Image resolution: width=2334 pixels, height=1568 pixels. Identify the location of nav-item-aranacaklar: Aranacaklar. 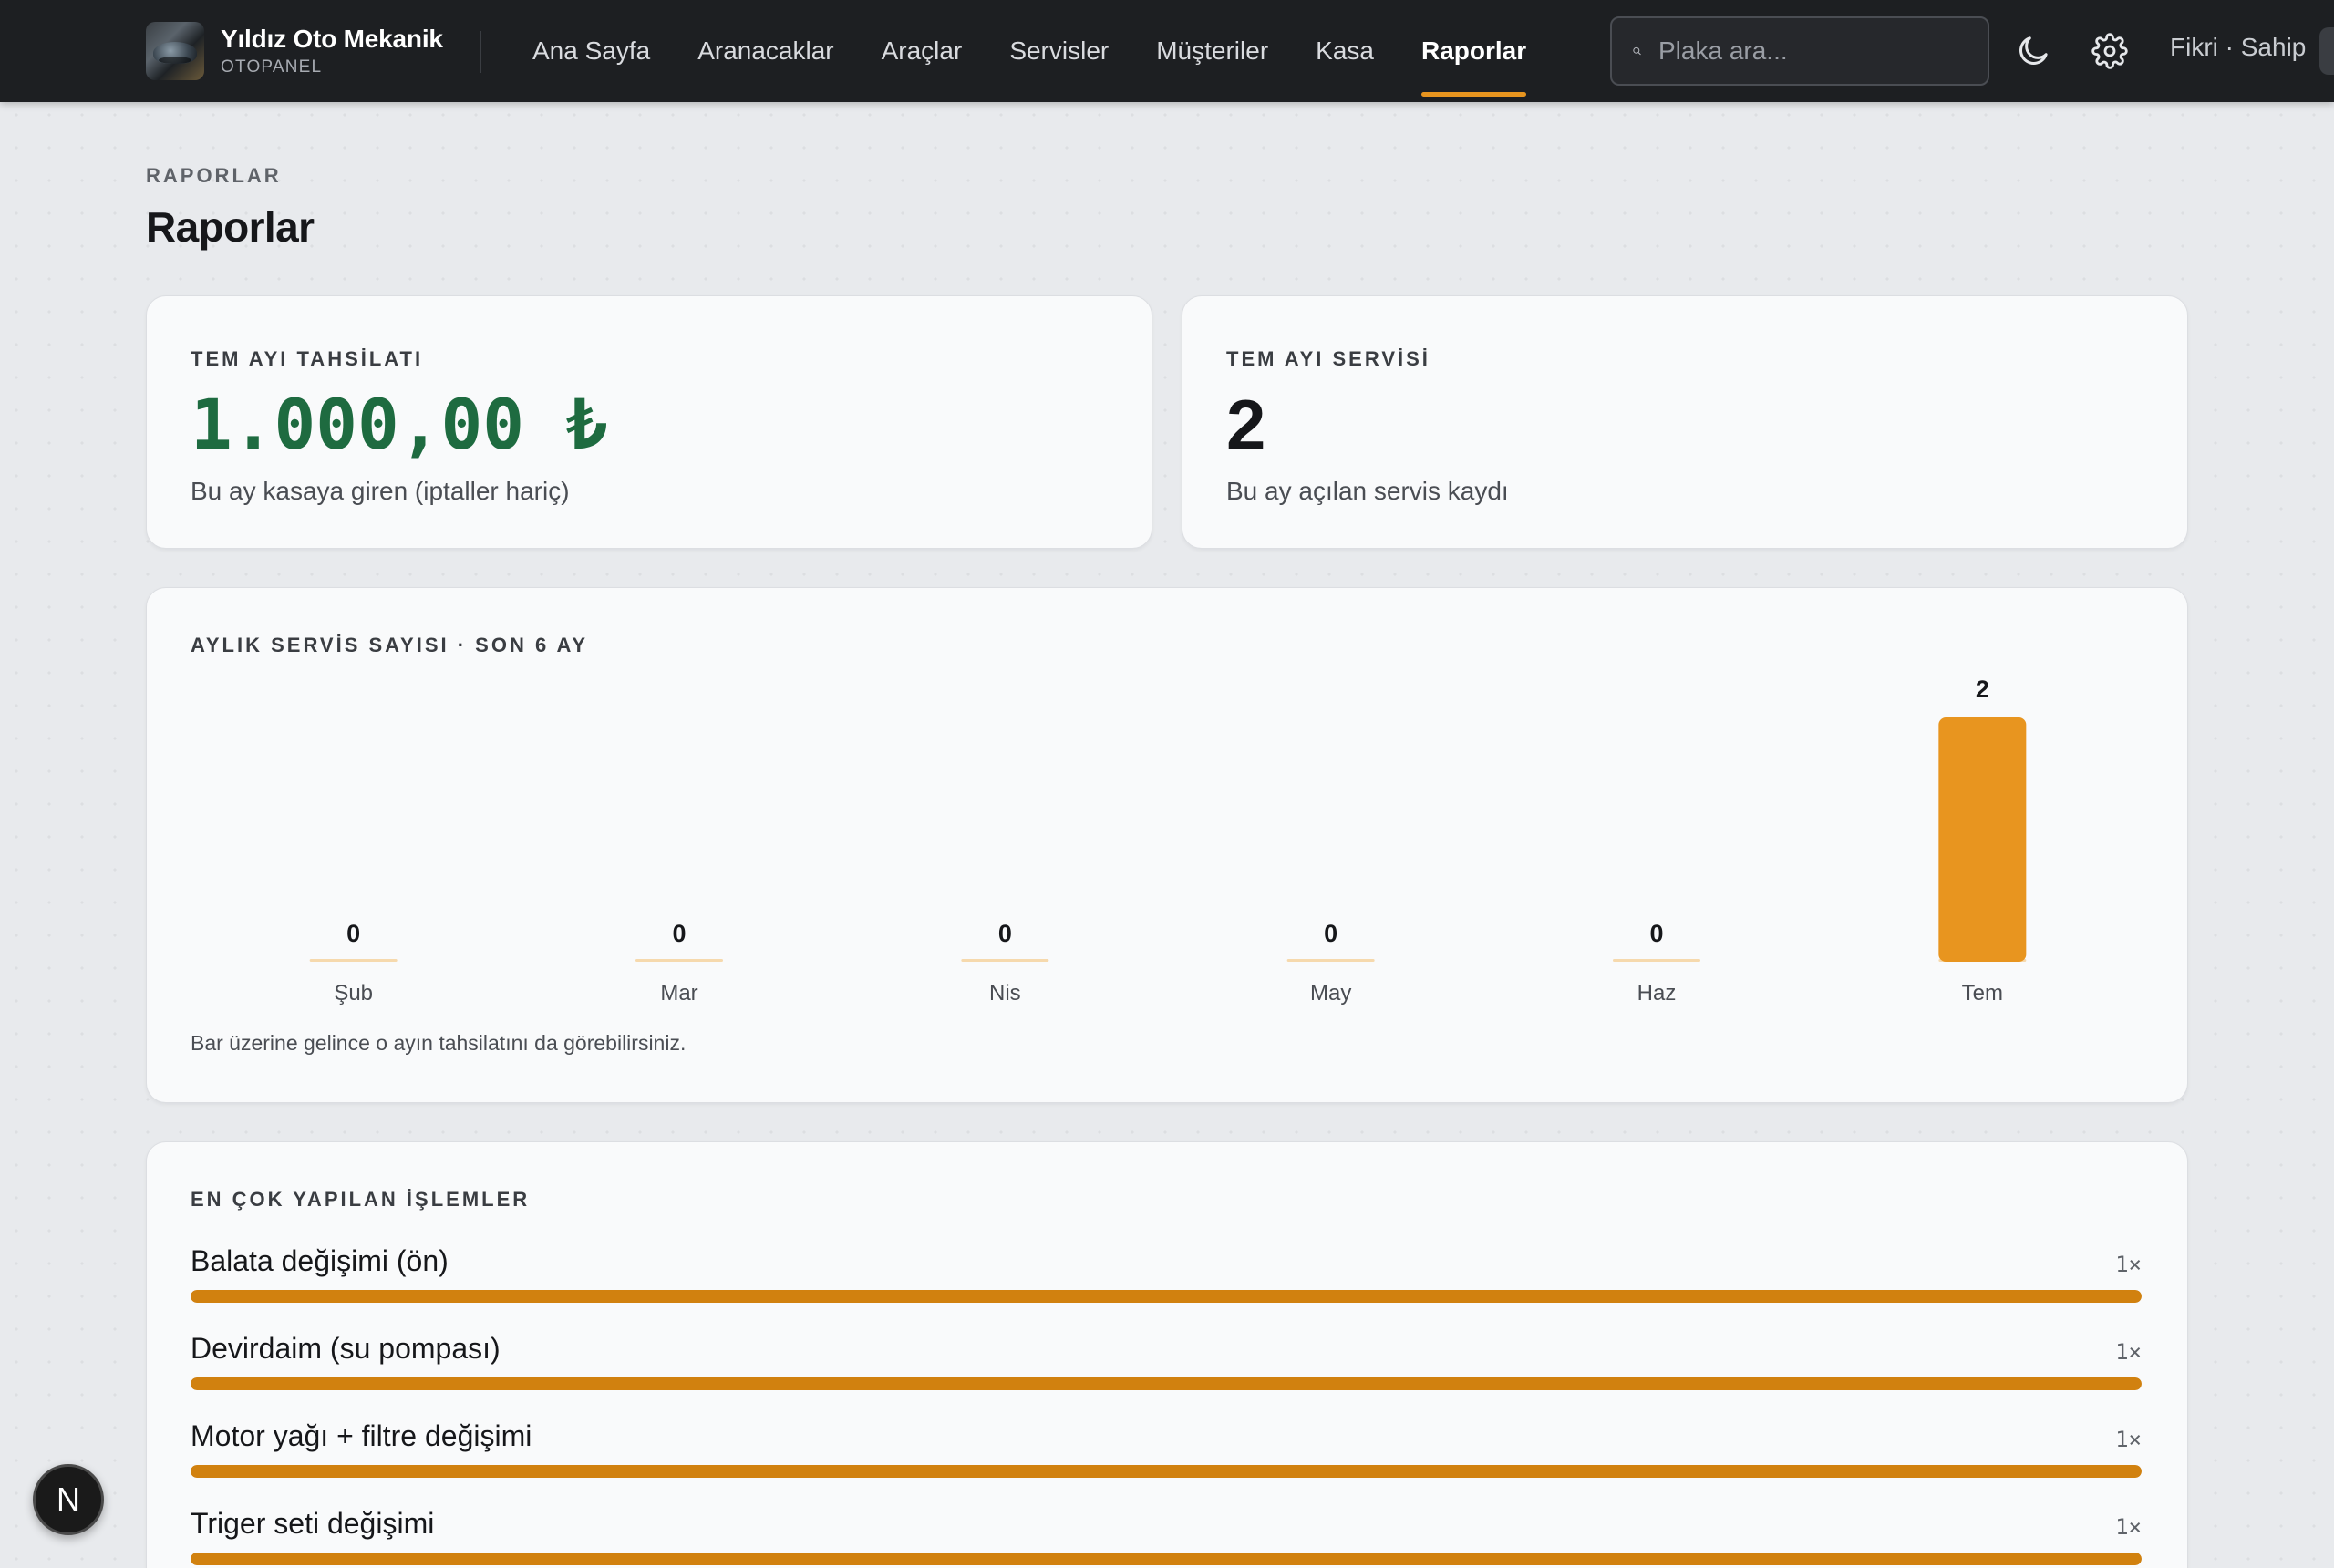
(765, 51).